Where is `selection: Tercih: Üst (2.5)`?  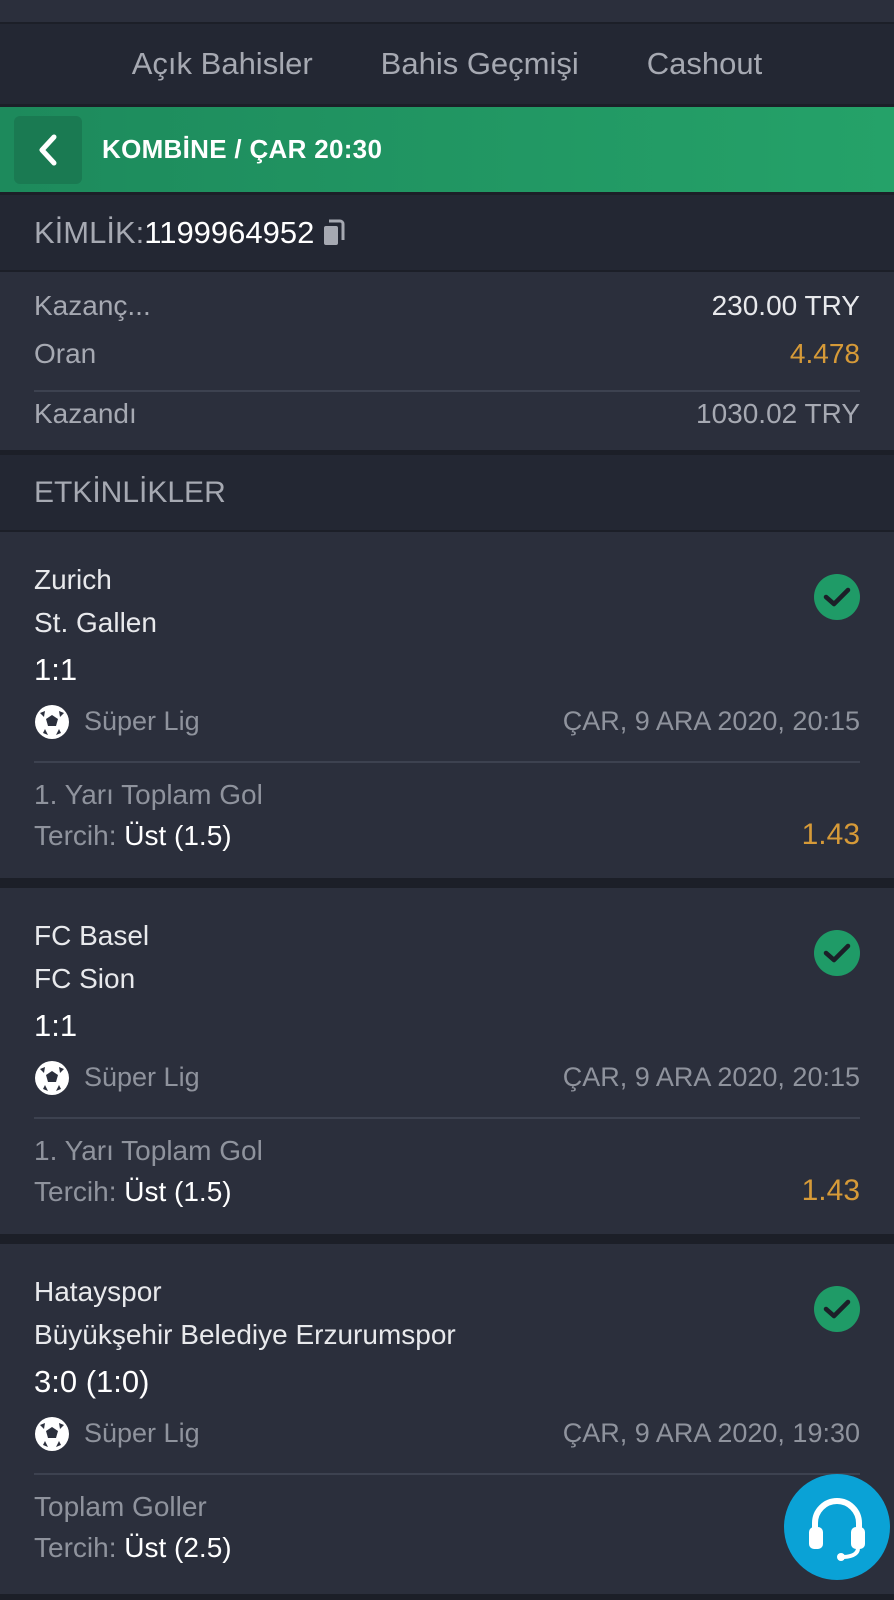
selection: Tercih: Üst (2.5) is located at coordinates (133, 1548).